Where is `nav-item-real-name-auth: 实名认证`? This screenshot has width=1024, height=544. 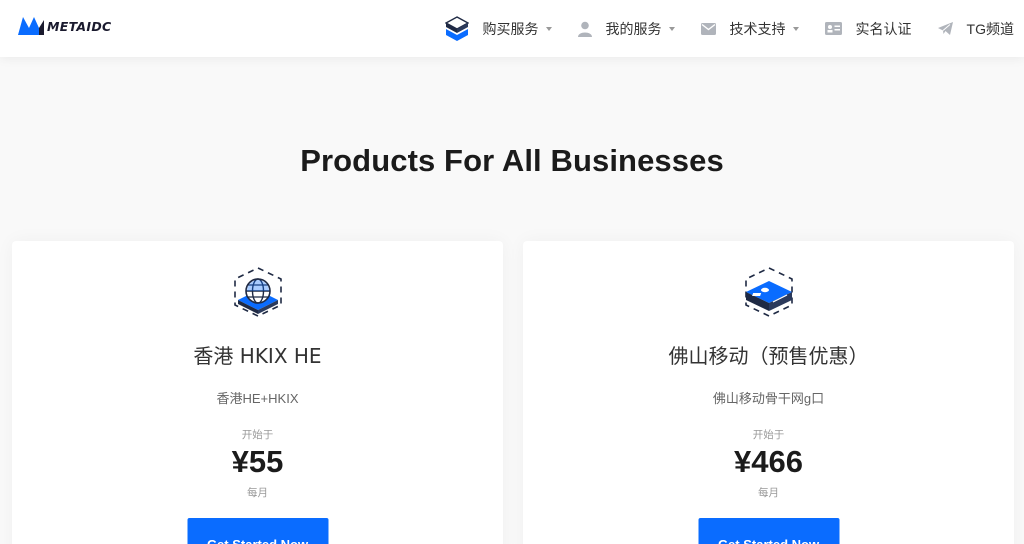
nav-item-real-name-auth: 实名认证 is located at coordinates (868, 28).